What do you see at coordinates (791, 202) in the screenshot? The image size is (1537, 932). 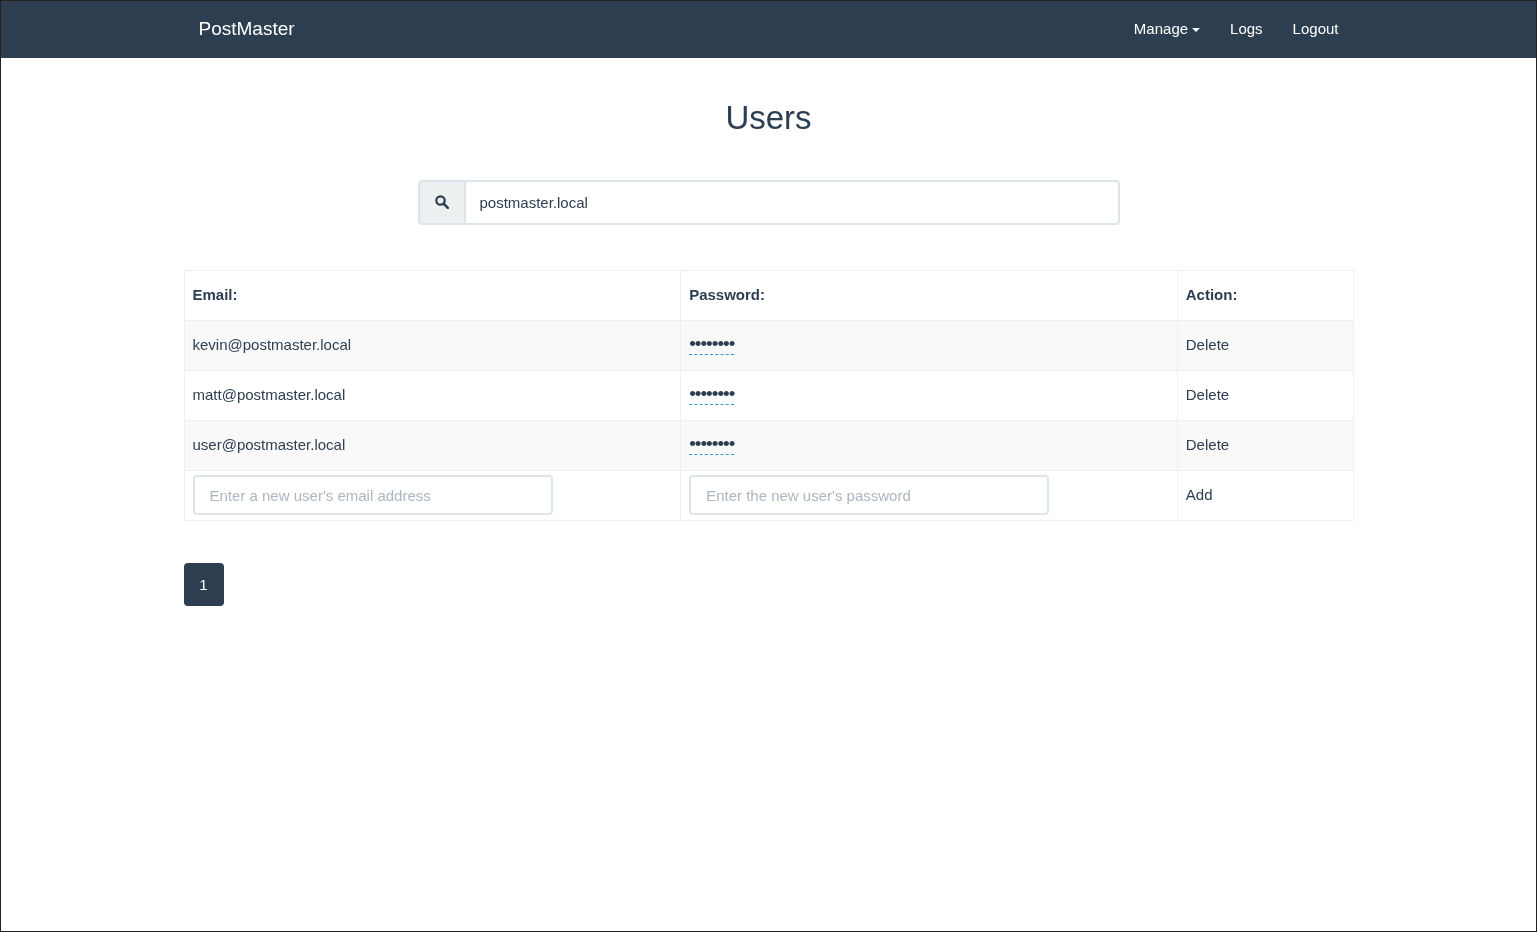 I see `search-field: postmaster.local` at bounding box center [791, 202].